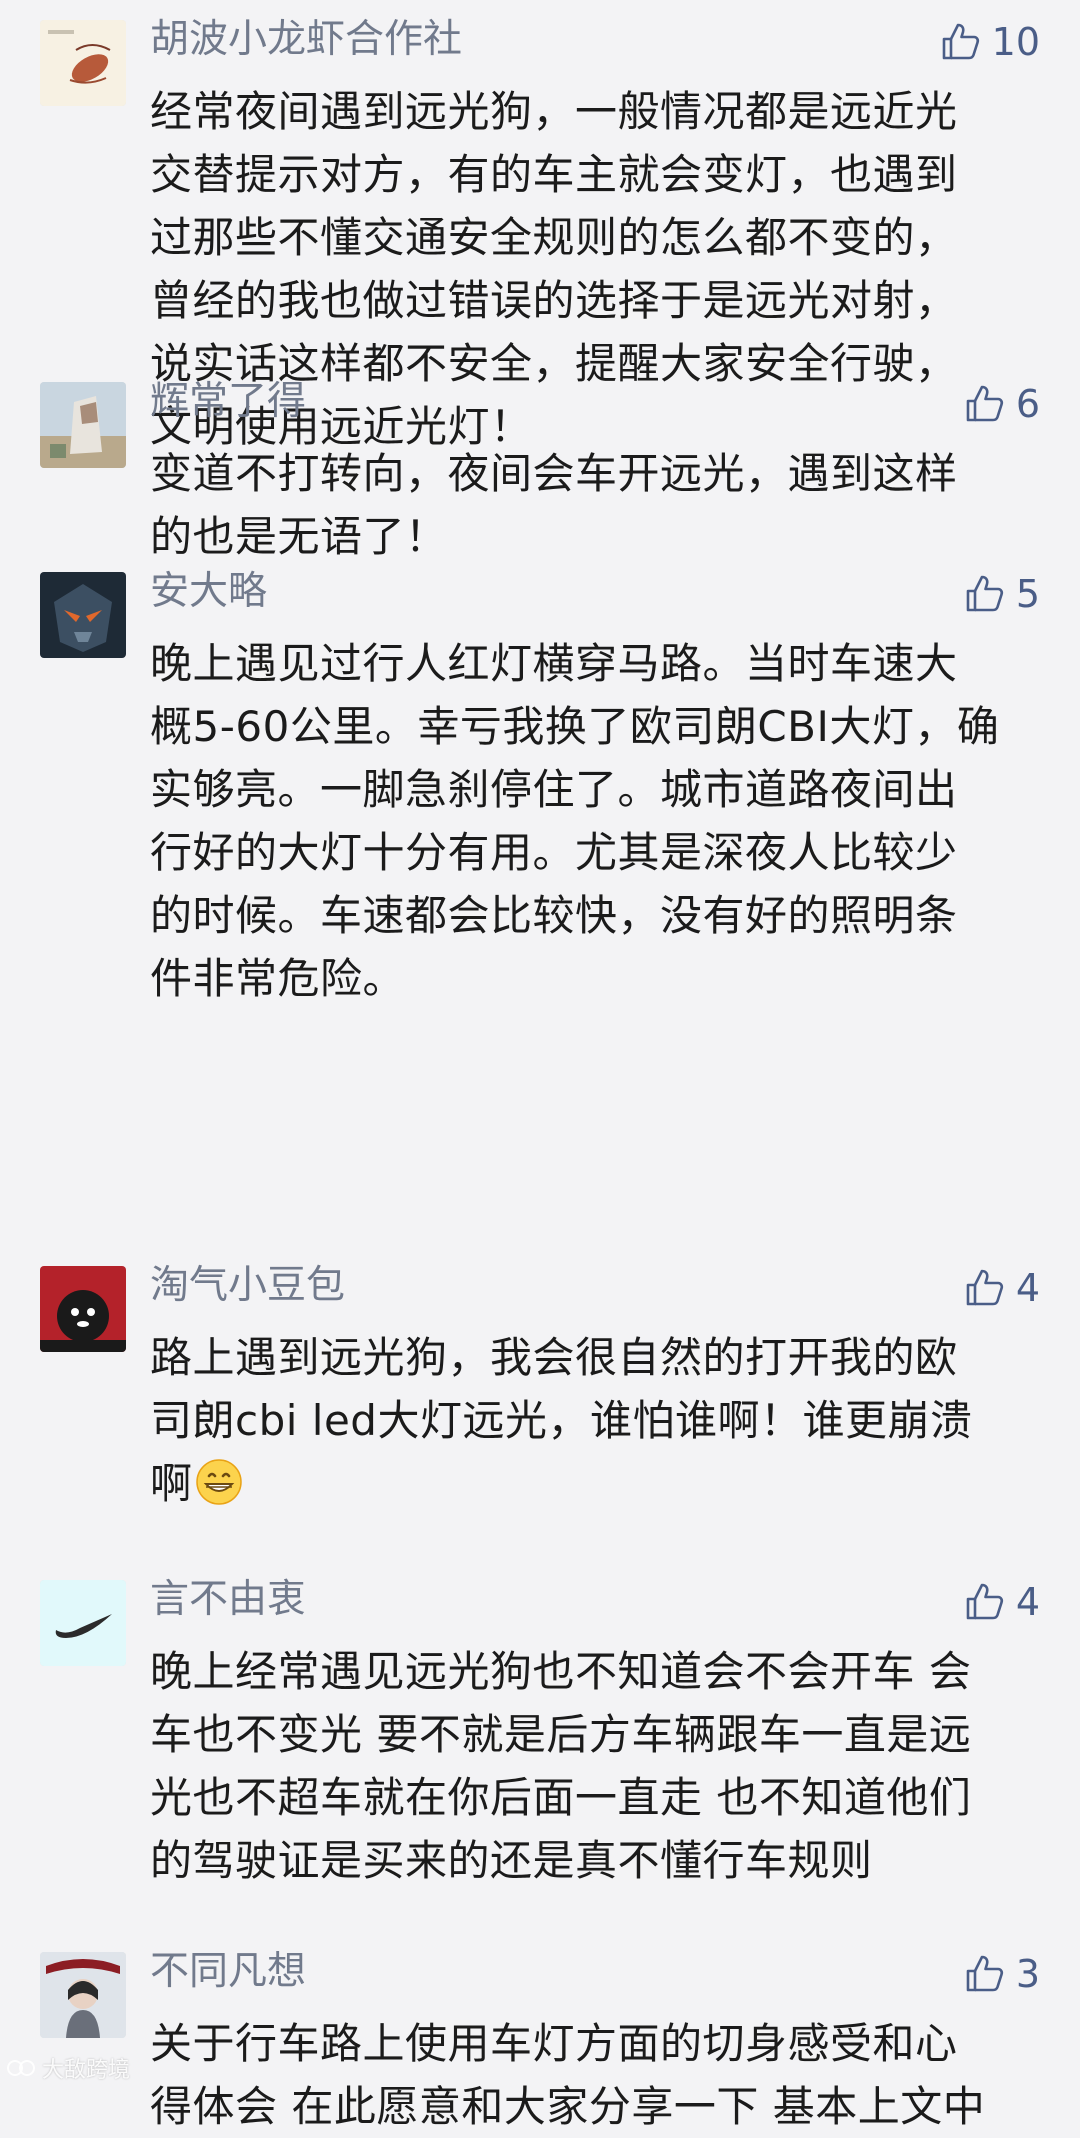 The image size is (1080, 2138). I want to click on like-button: 6, so click(1002, 404).